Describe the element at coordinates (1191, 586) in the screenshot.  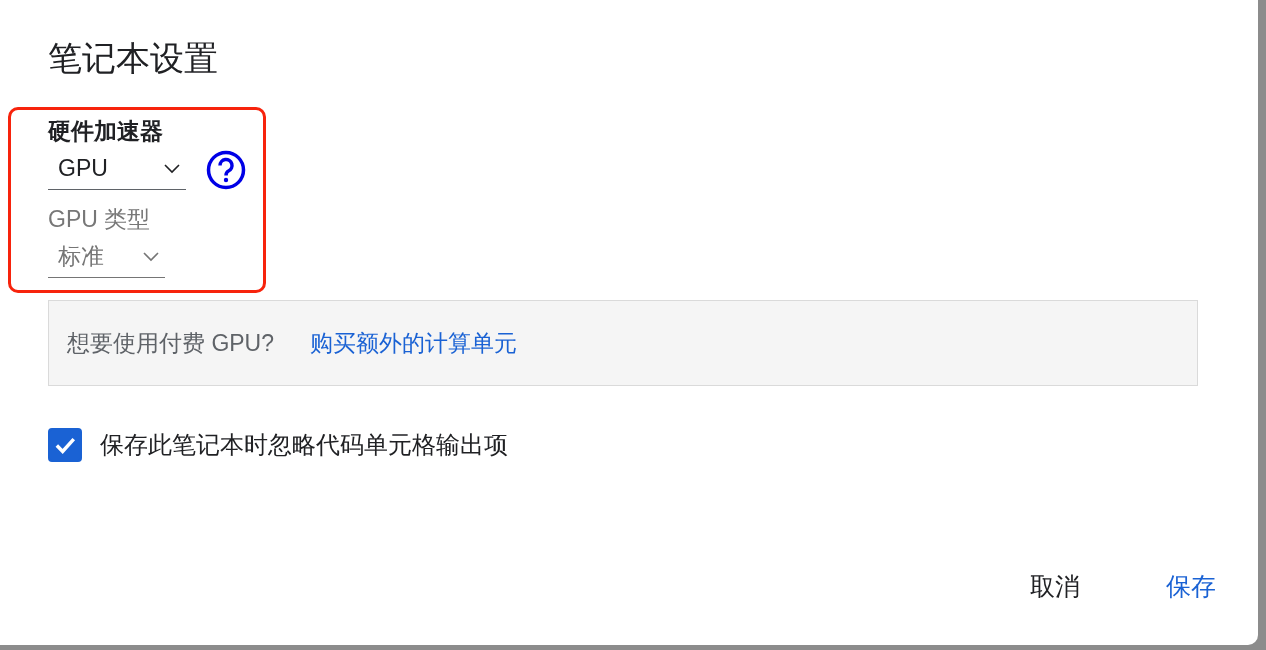
I see `save-button: 保存` at that location.